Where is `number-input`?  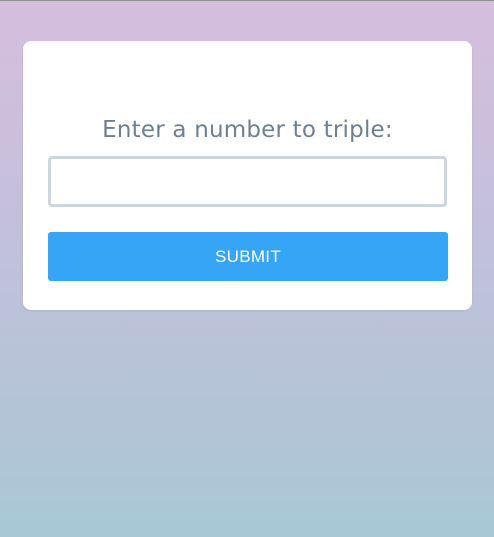 number-input is located at coordinates (247, 181).